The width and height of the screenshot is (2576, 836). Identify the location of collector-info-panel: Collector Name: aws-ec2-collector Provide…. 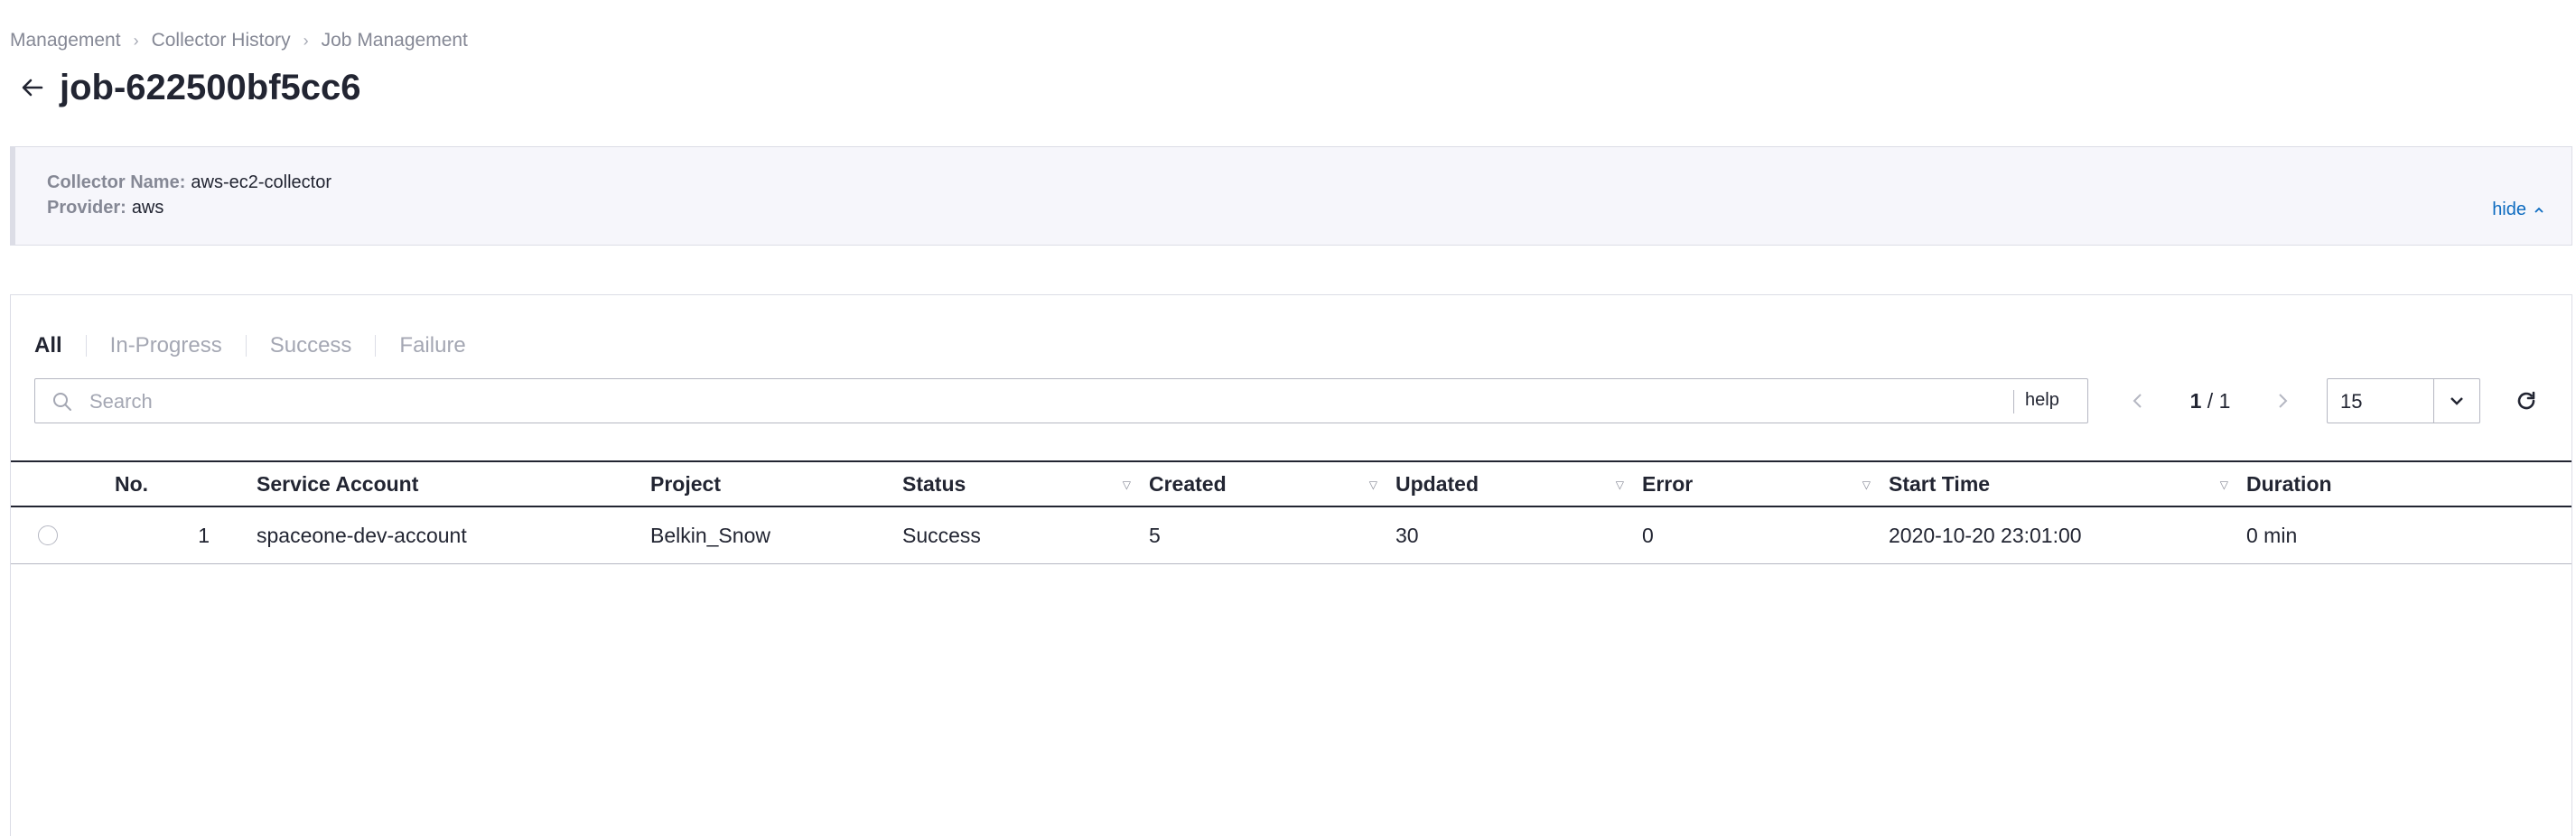
(1291, 196).